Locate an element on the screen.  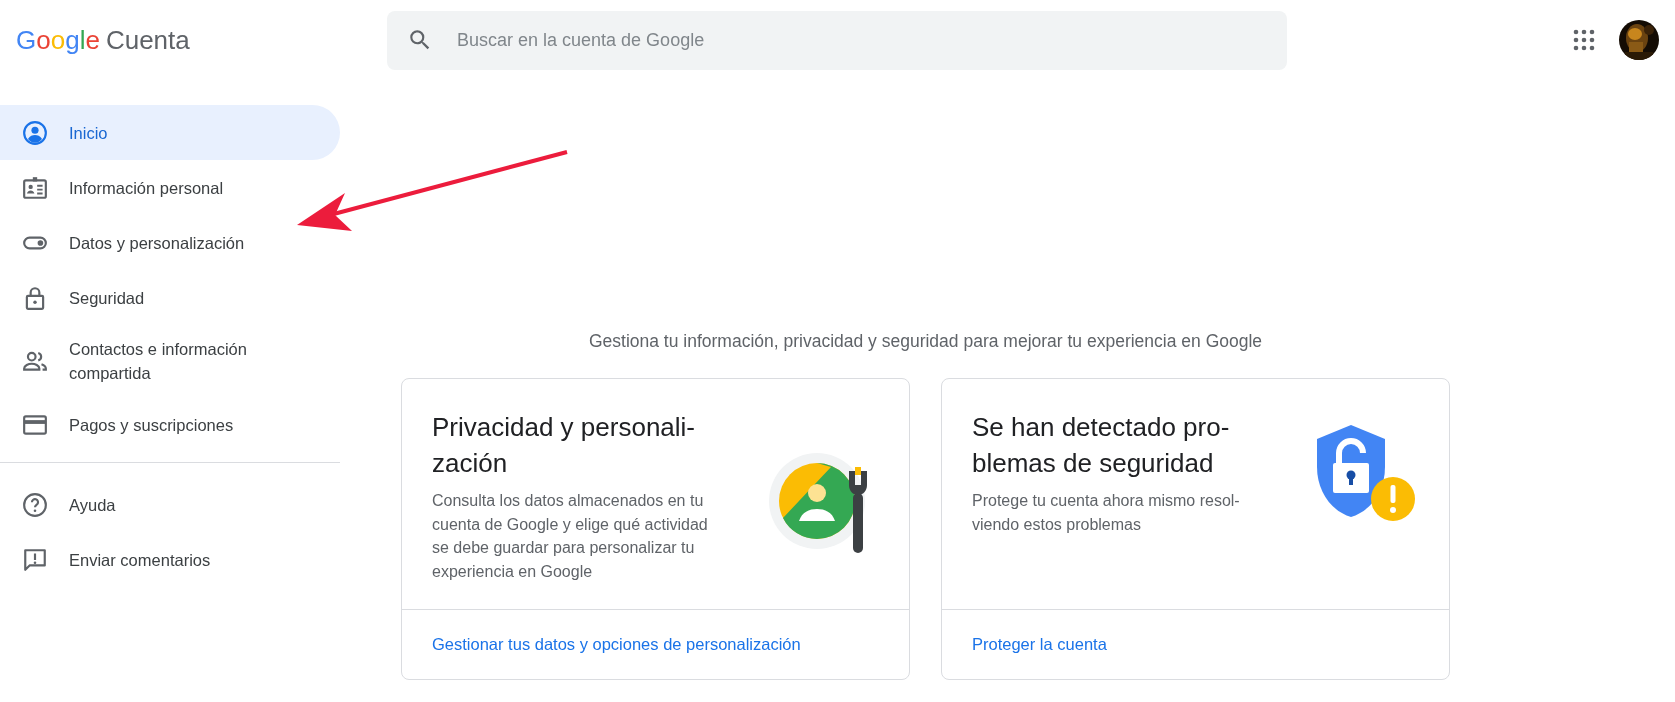
card-link: Proteger la cuenta is located at coordinates (1039, 645).